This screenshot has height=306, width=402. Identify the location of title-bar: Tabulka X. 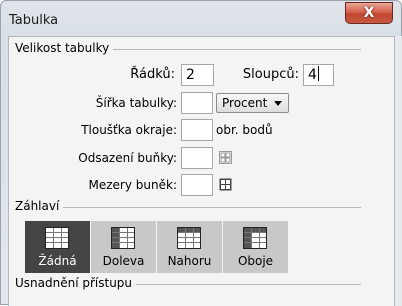
(201, 19).